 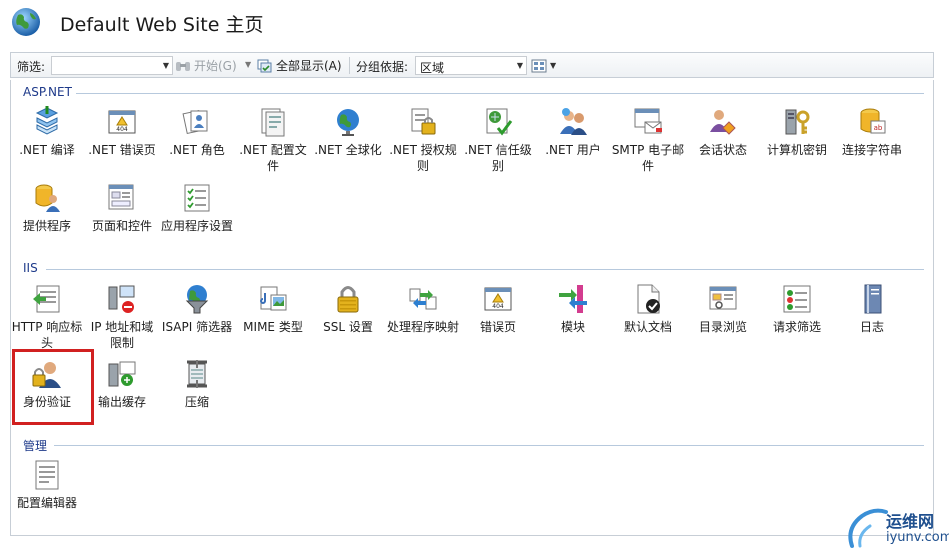 I want to click on output-caching-icon, so click(x=122, y=374).